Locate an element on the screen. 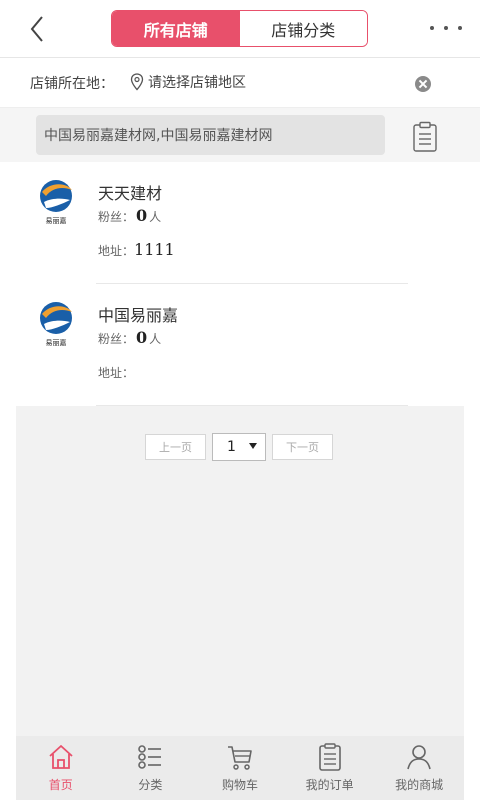  location-row: 店铺所在地： 请选择店铺地区 is located at coordinates (240, 83).